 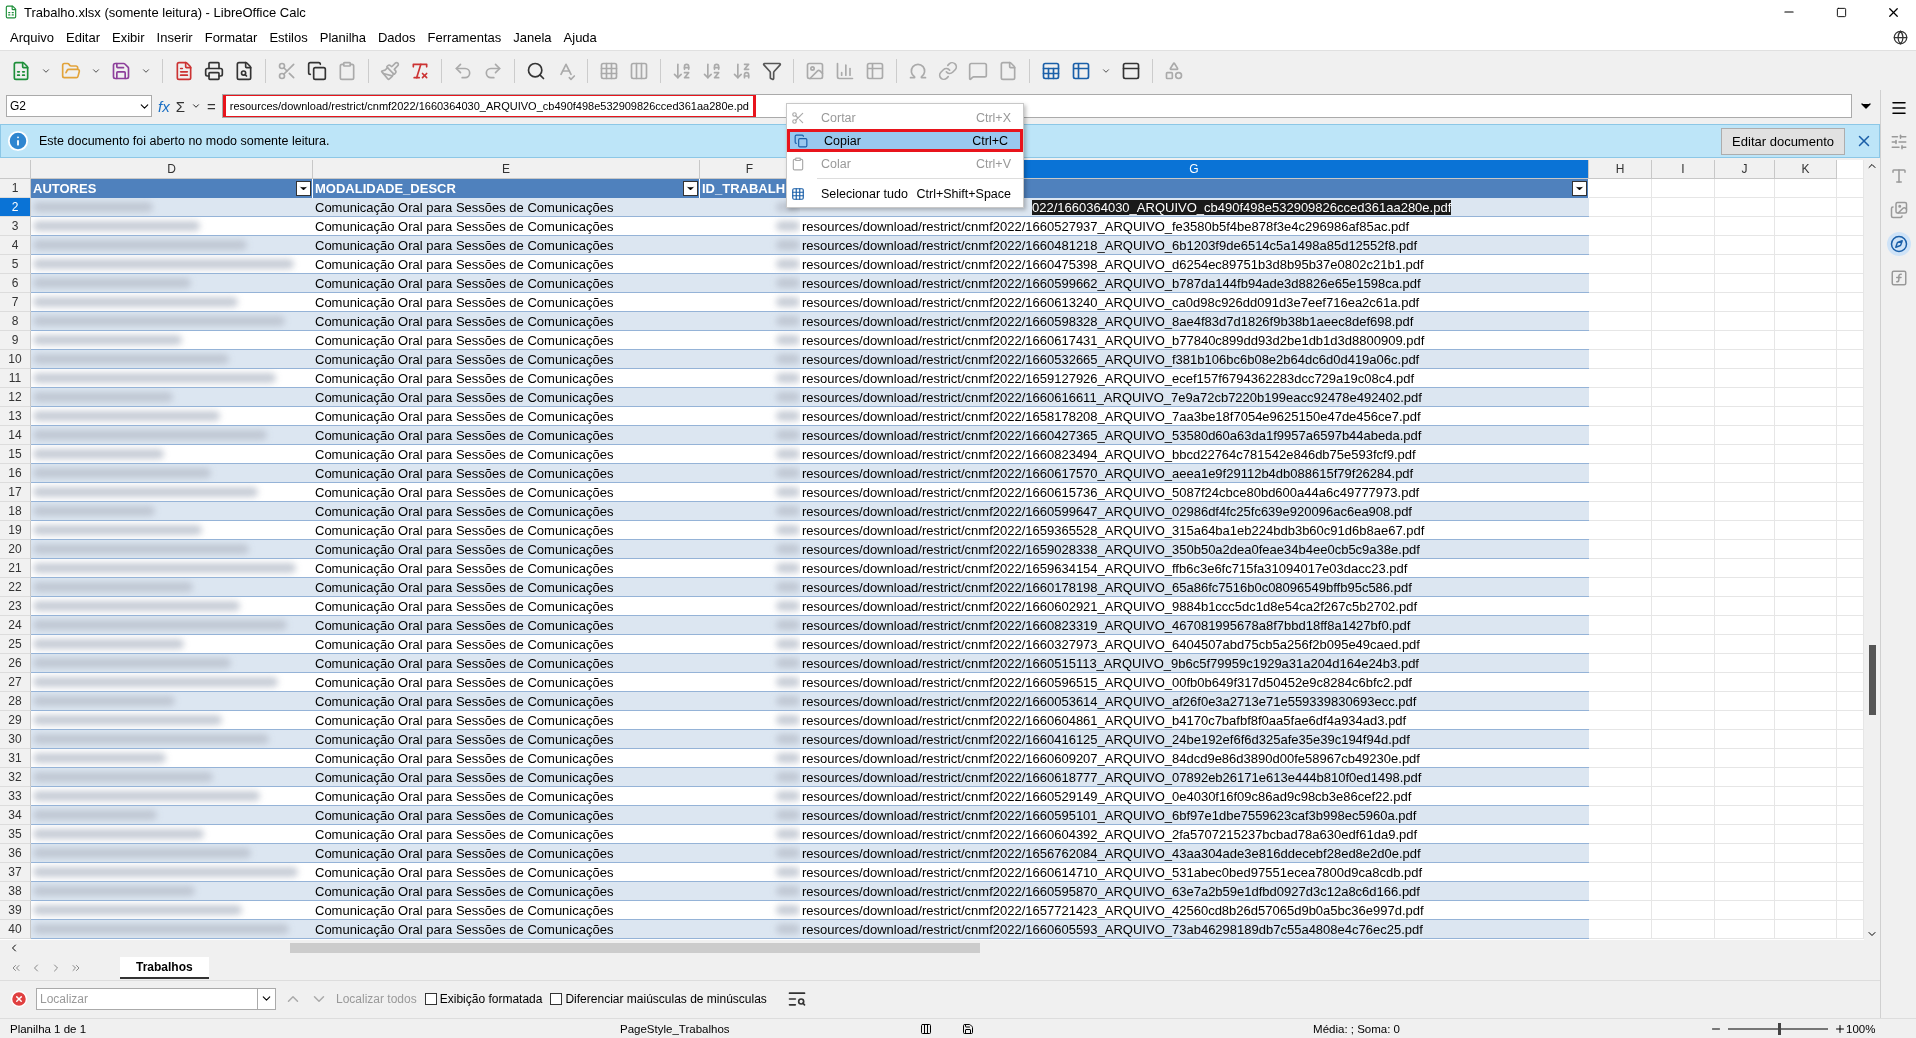 What do you see at coordinates (15, 701) in the screenshot?
I see `row-header: 28` at bounding box center [15, 701].